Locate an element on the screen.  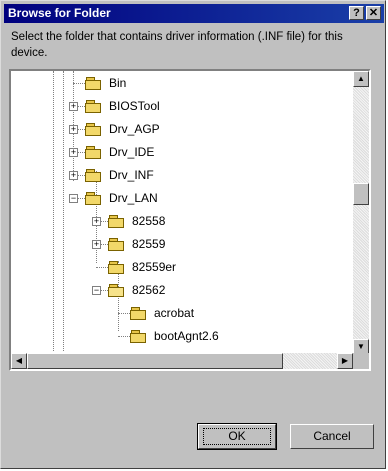
close-button: ✕ is located at coordinates (373, 13).